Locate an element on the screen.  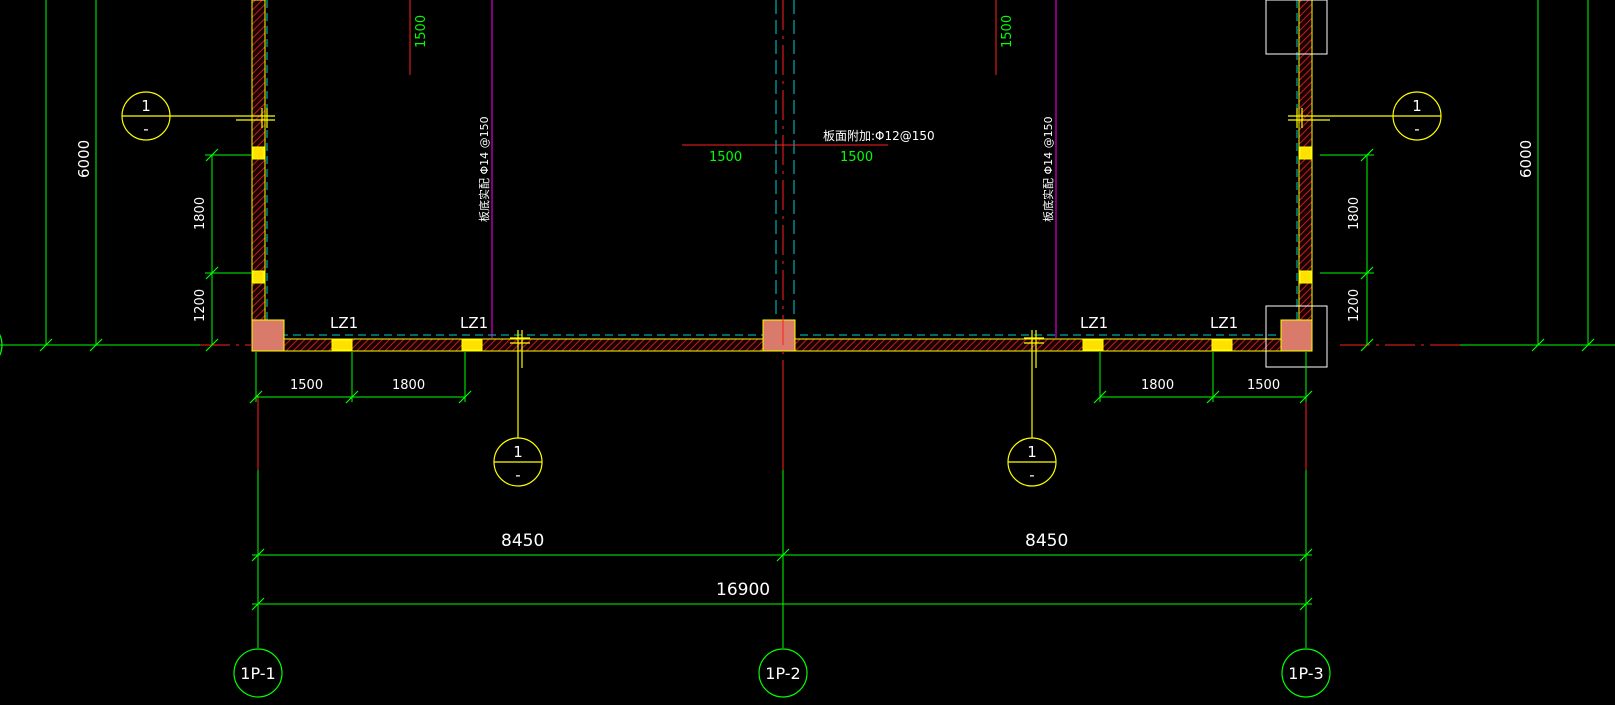
dim-left-1500: 1500 is located at coordinates (306, 385).